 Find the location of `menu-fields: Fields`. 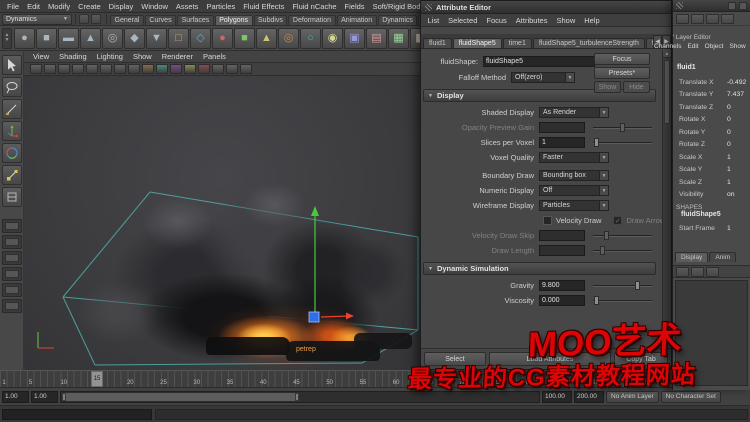

menu-fields: Fields is located at coordinates (355, 6).